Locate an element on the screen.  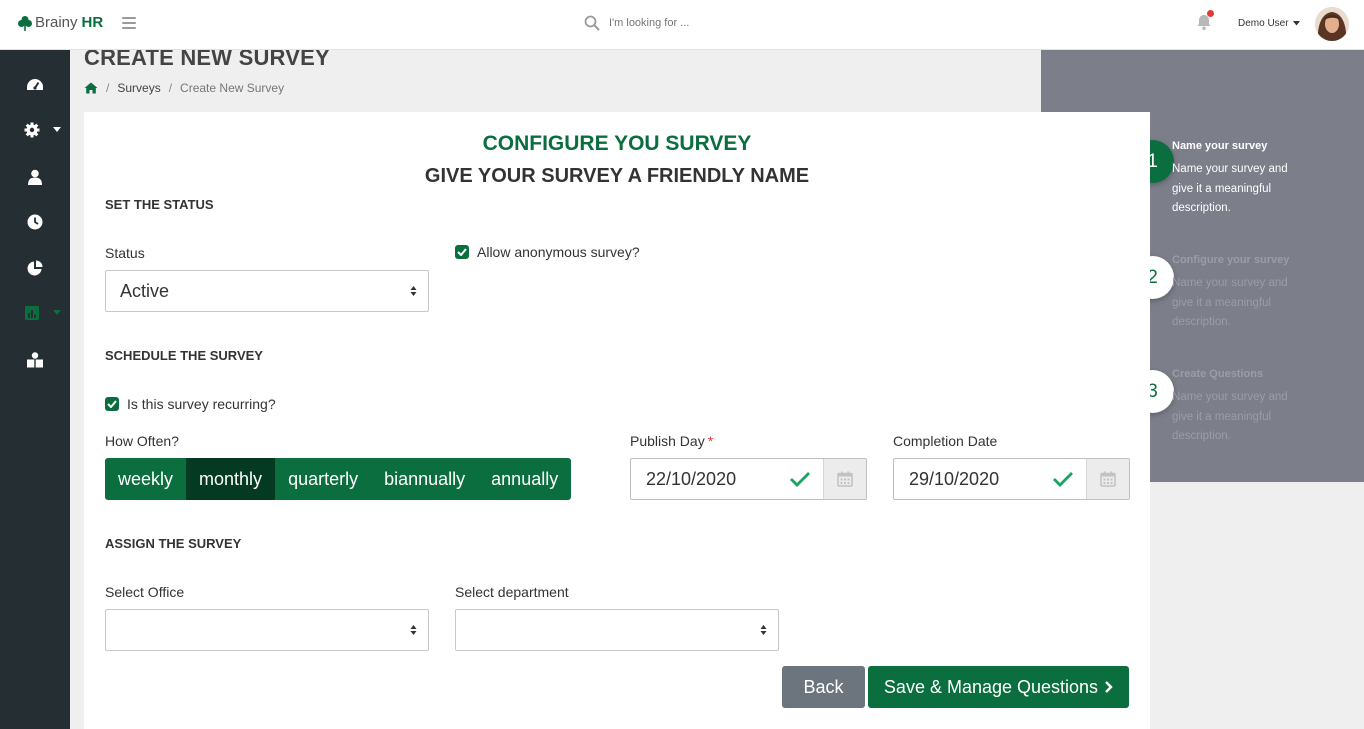
breadcrumb: / Surveys / Create New Survey is located at coordinates (184, 88).